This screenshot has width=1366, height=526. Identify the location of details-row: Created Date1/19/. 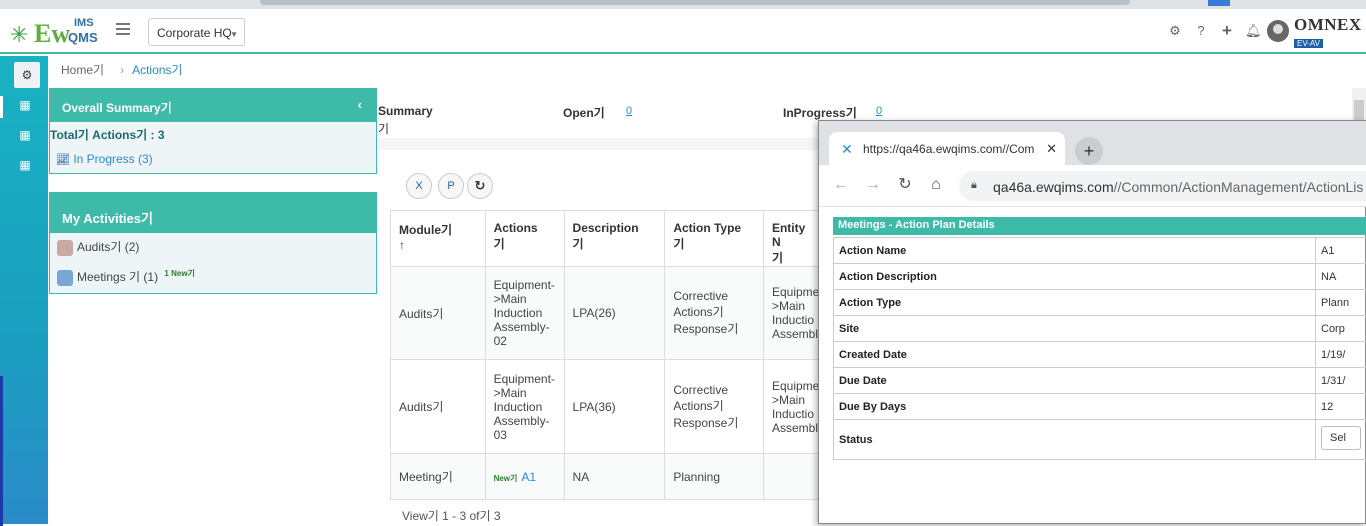
(1100, 355).